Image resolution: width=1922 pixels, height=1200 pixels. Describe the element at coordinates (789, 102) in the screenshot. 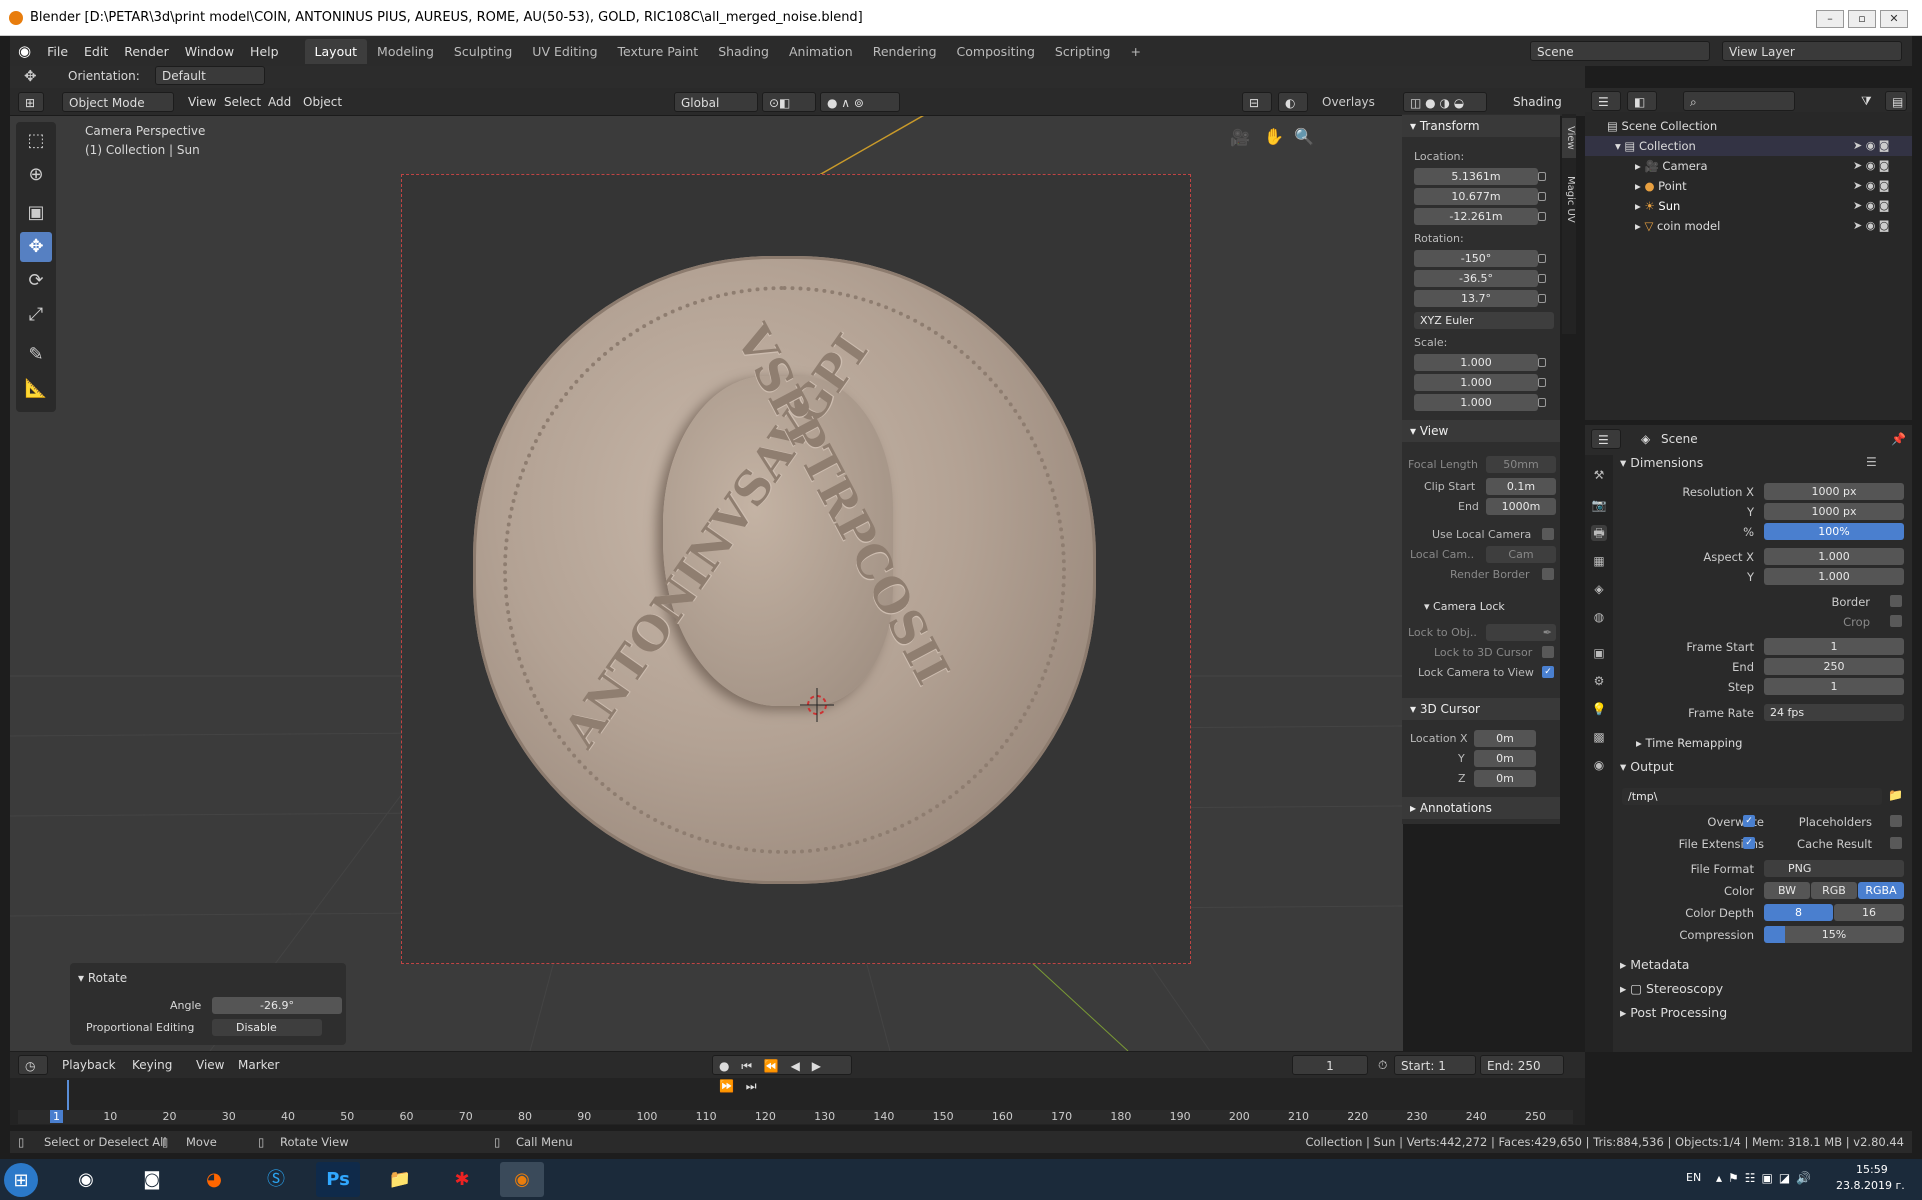

I see `pivot-snap-icon: ⊙◧` at that location.